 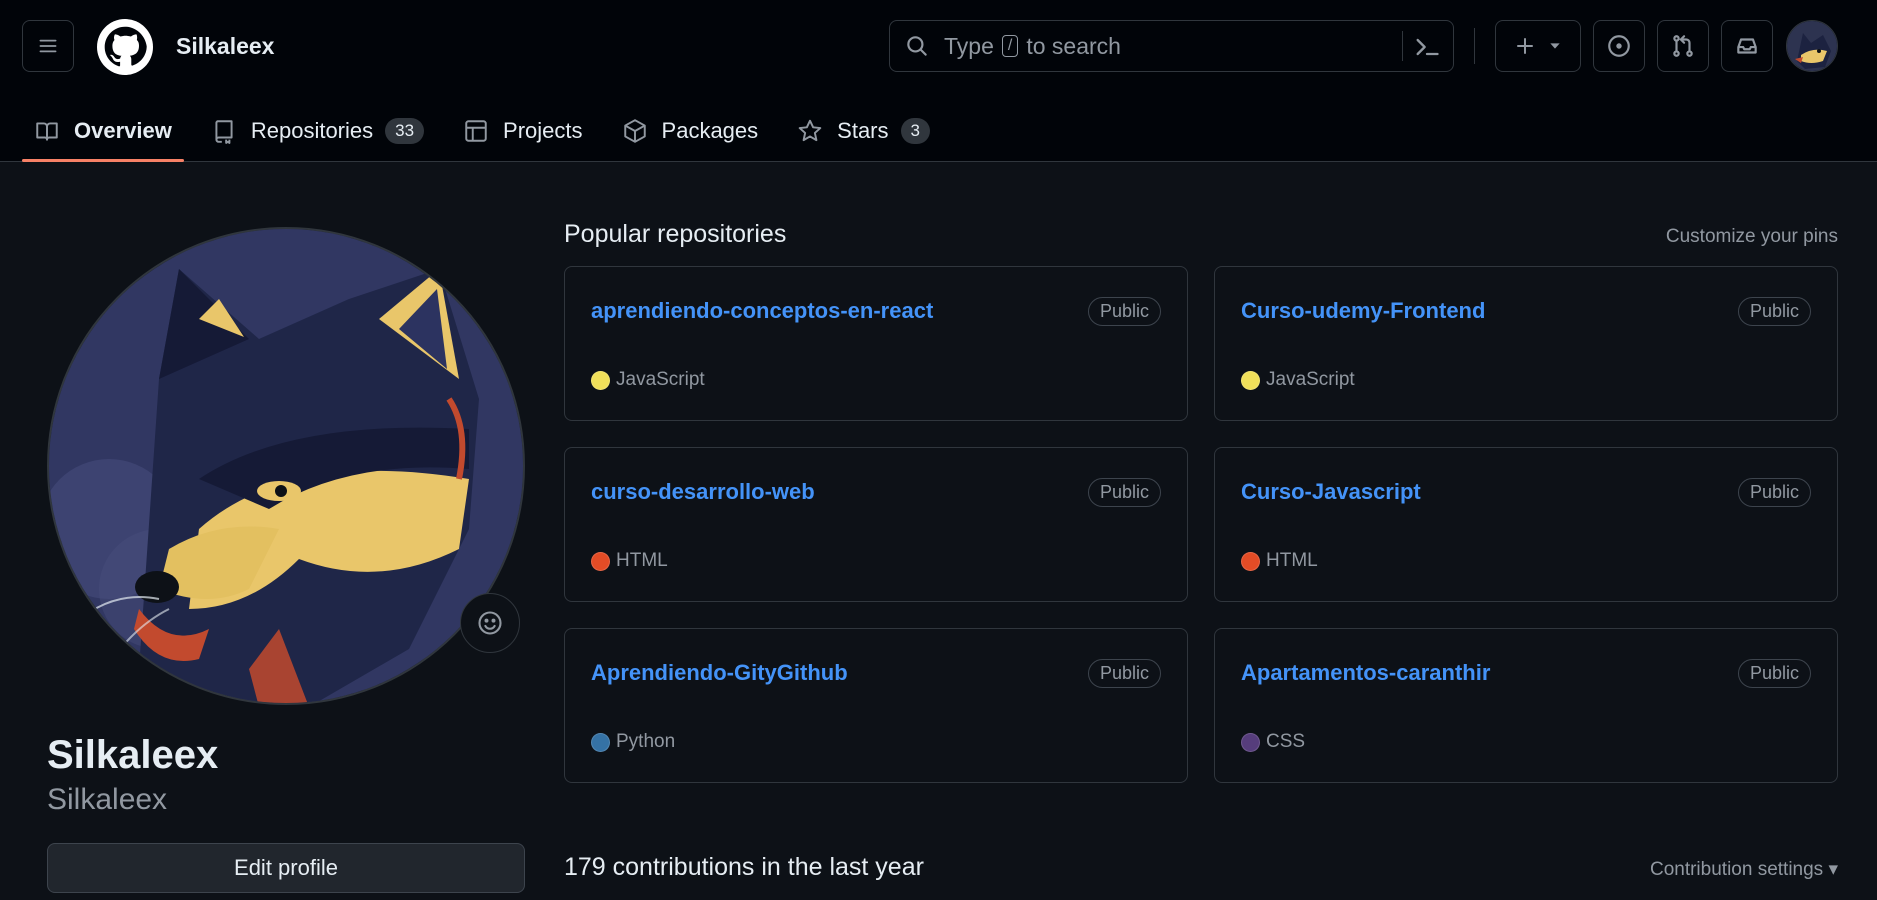 I want to click on tab-overview: Overview, so click(x=103, y=131).